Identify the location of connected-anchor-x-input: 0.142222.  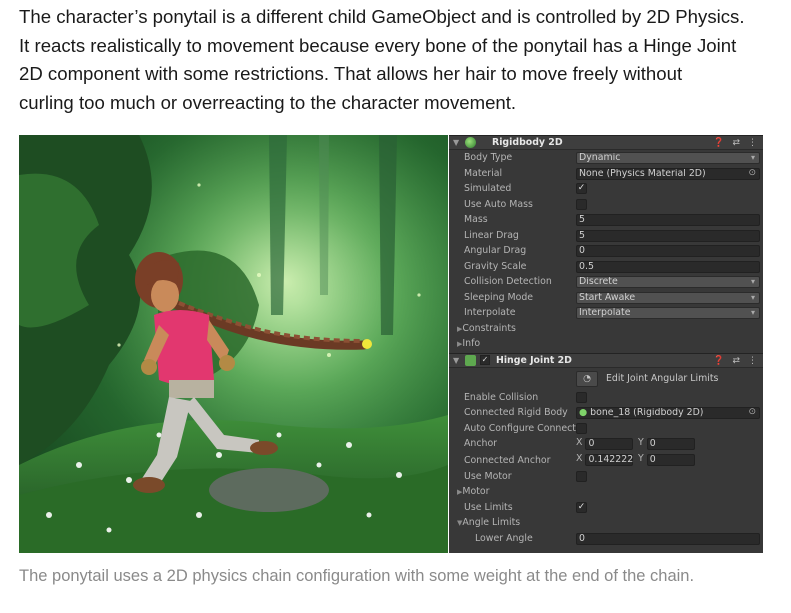
(609, 459).